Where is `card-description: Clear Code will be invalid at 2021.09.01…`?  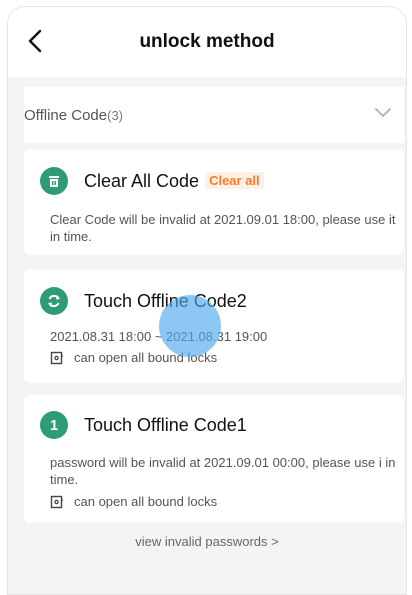
card-description: Clear Code will be invalid at 2021.09.01… is located at coordinates (223, 228).